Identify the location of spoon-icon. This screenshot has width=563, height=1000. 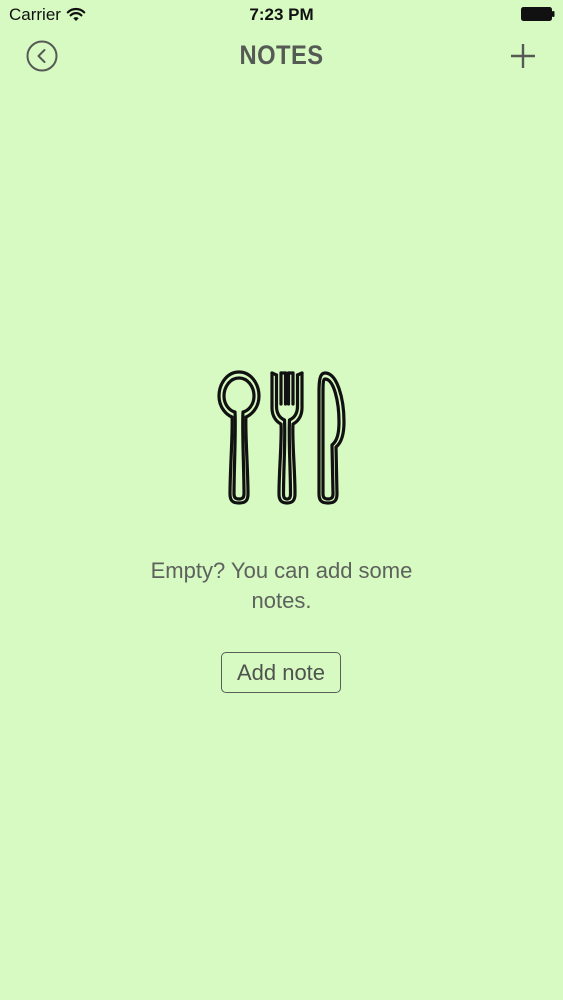
(239, 437).